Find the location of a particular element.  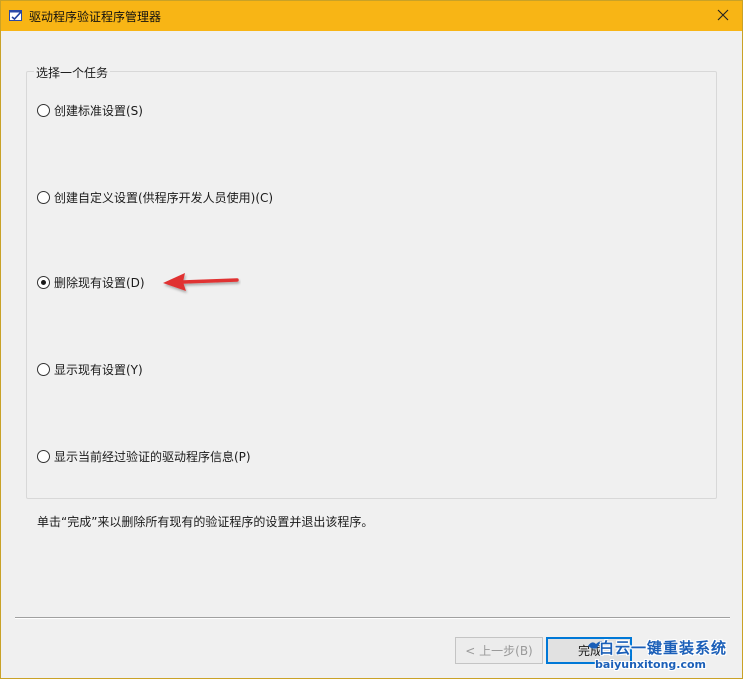

title-bar: 驱动程序验证程序管理器 is located at coordinates (371, 16).